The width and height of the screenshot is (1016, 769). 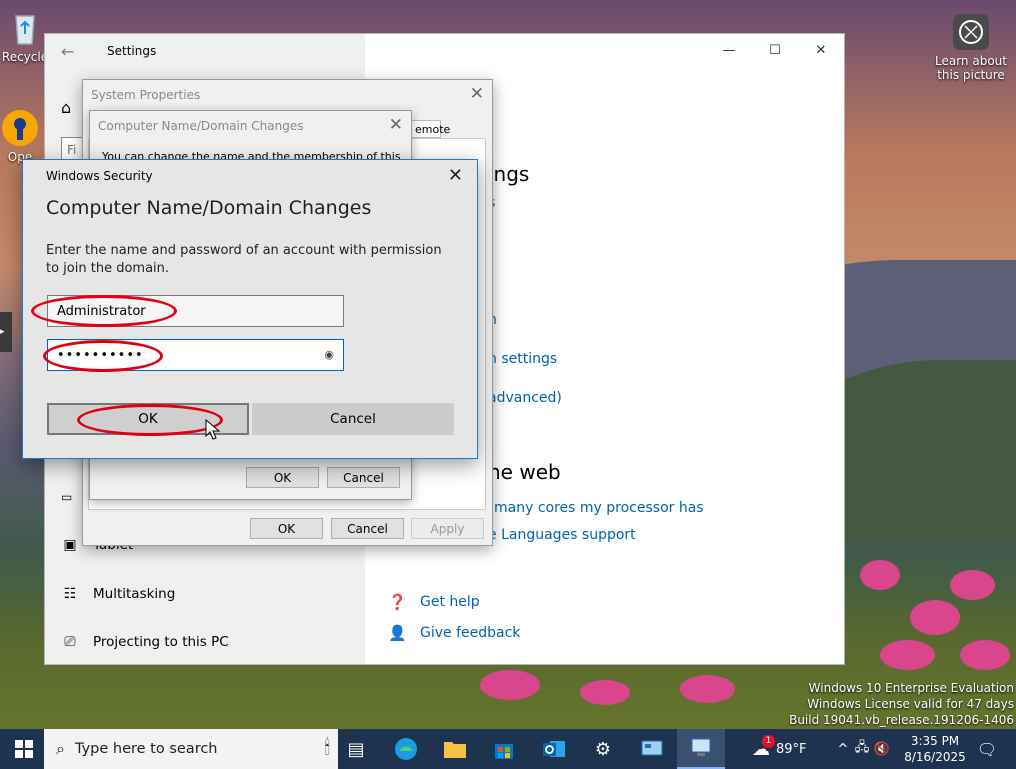 I want to click on learn-label-line2: this picture, so click(x=971, y=75).